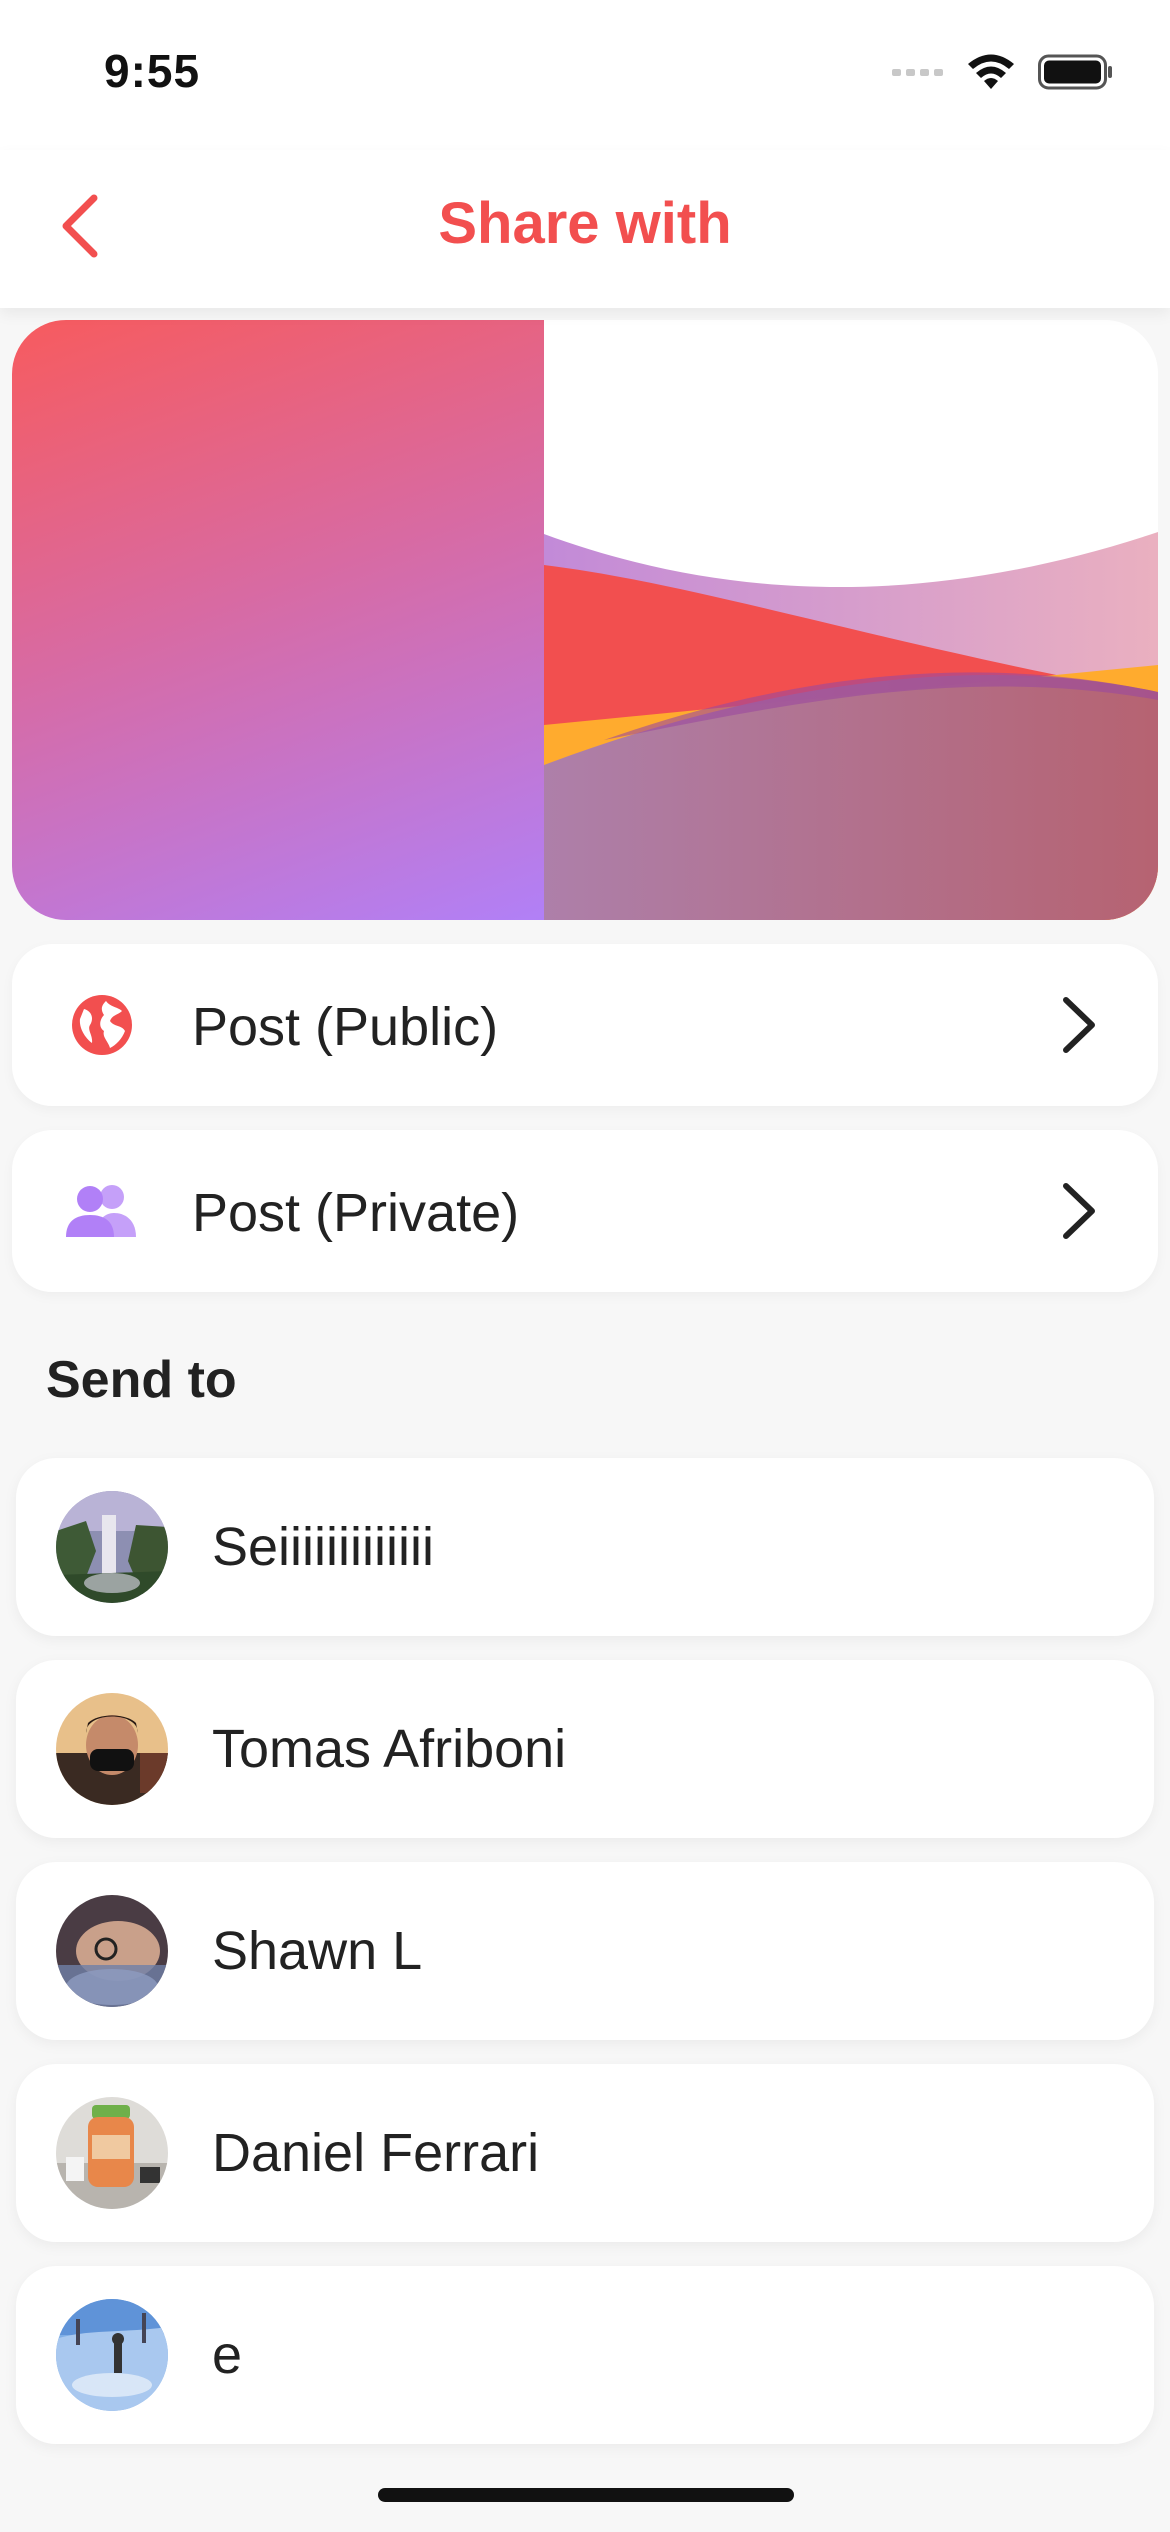 This screenshot has width=1170, height=2532. What do you see at coordinates (317, 1951) in the screenshot?
I see `contact-name: Shawn L` at bounding box center [317, 1951].